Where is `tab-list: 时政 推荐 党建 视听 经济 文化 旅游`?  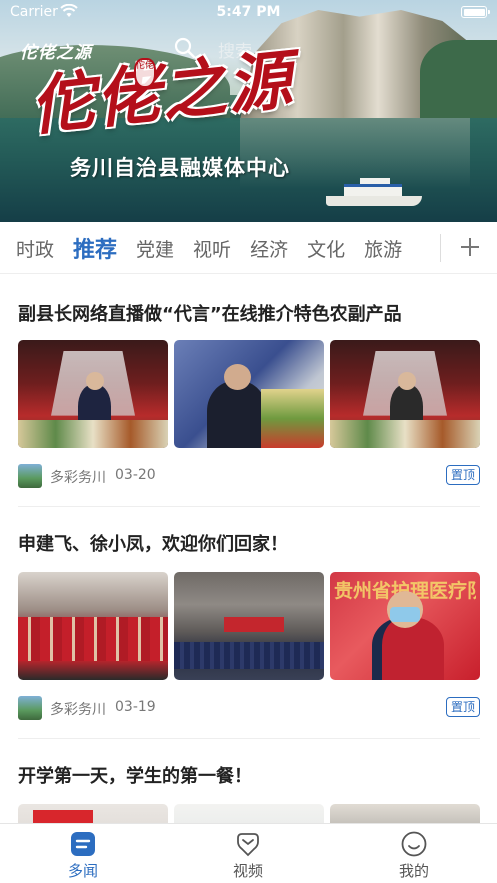
tab-list: 时政 推荐 党建 视听 经济 文化 旅游 is located at coordinates (218, 248).